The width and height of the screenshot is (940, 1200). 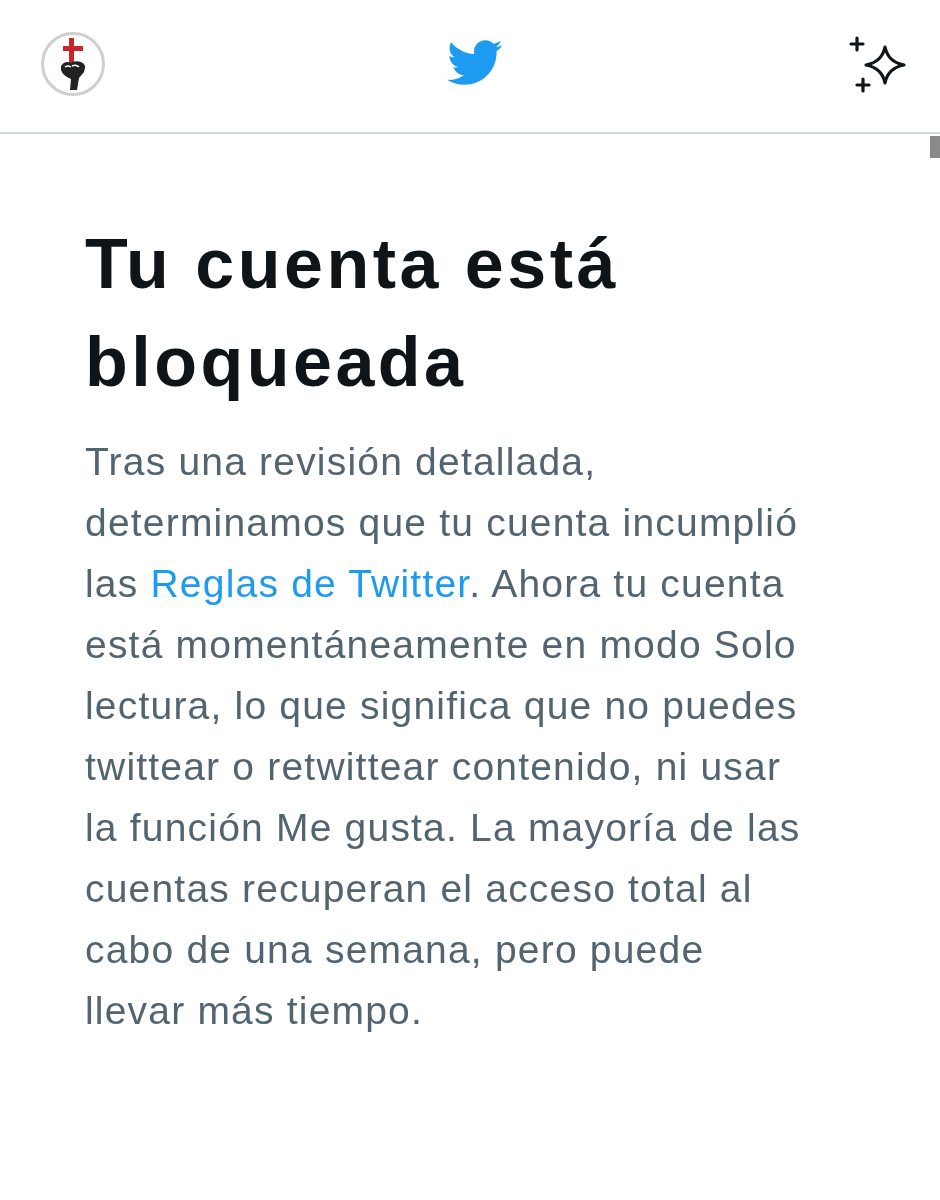 I want to click on avatar-icon, so click(x=73, y=64).